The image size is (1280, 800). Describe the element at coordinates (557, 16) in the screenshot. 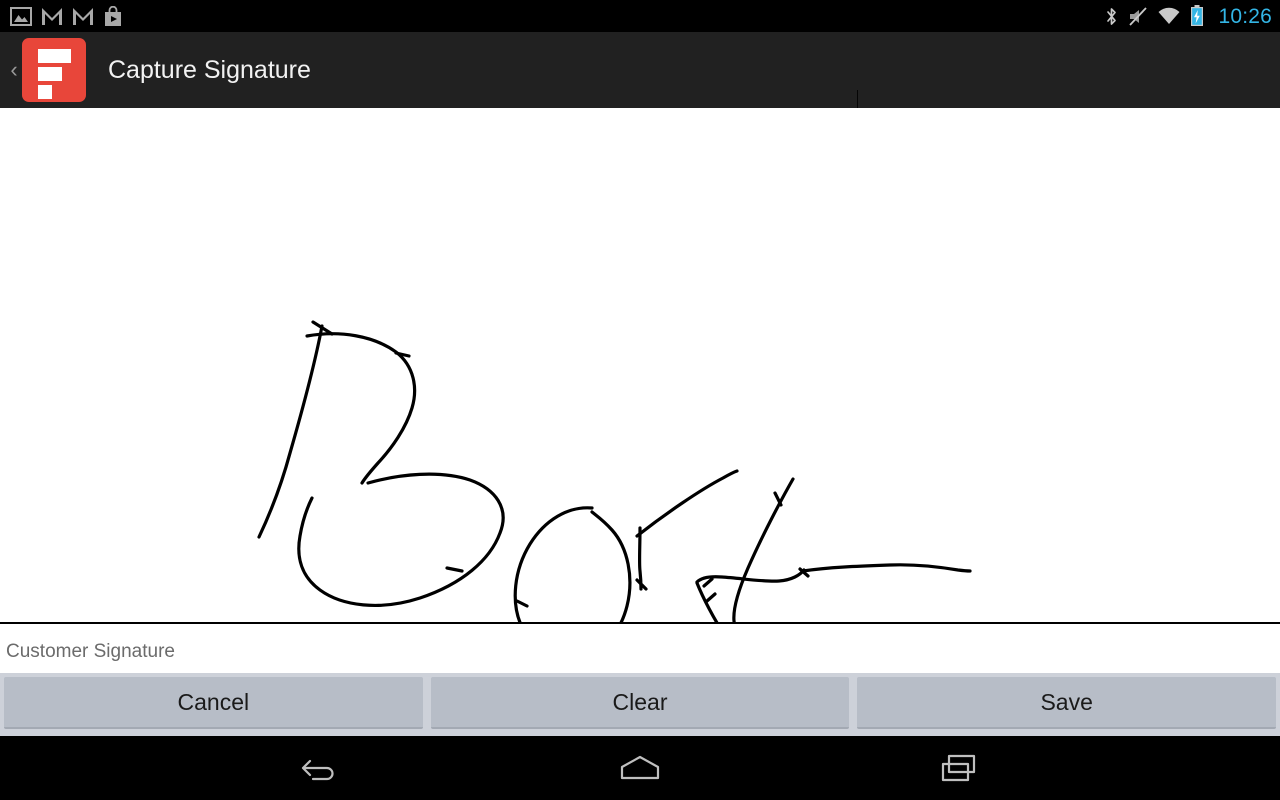

I see `notification-icons` at that location.